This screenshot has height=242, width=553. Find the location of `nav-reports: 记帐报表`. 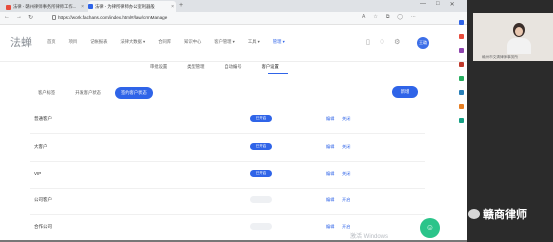

nav-reports: 记帐报表 is located at coordinates (98, 42).